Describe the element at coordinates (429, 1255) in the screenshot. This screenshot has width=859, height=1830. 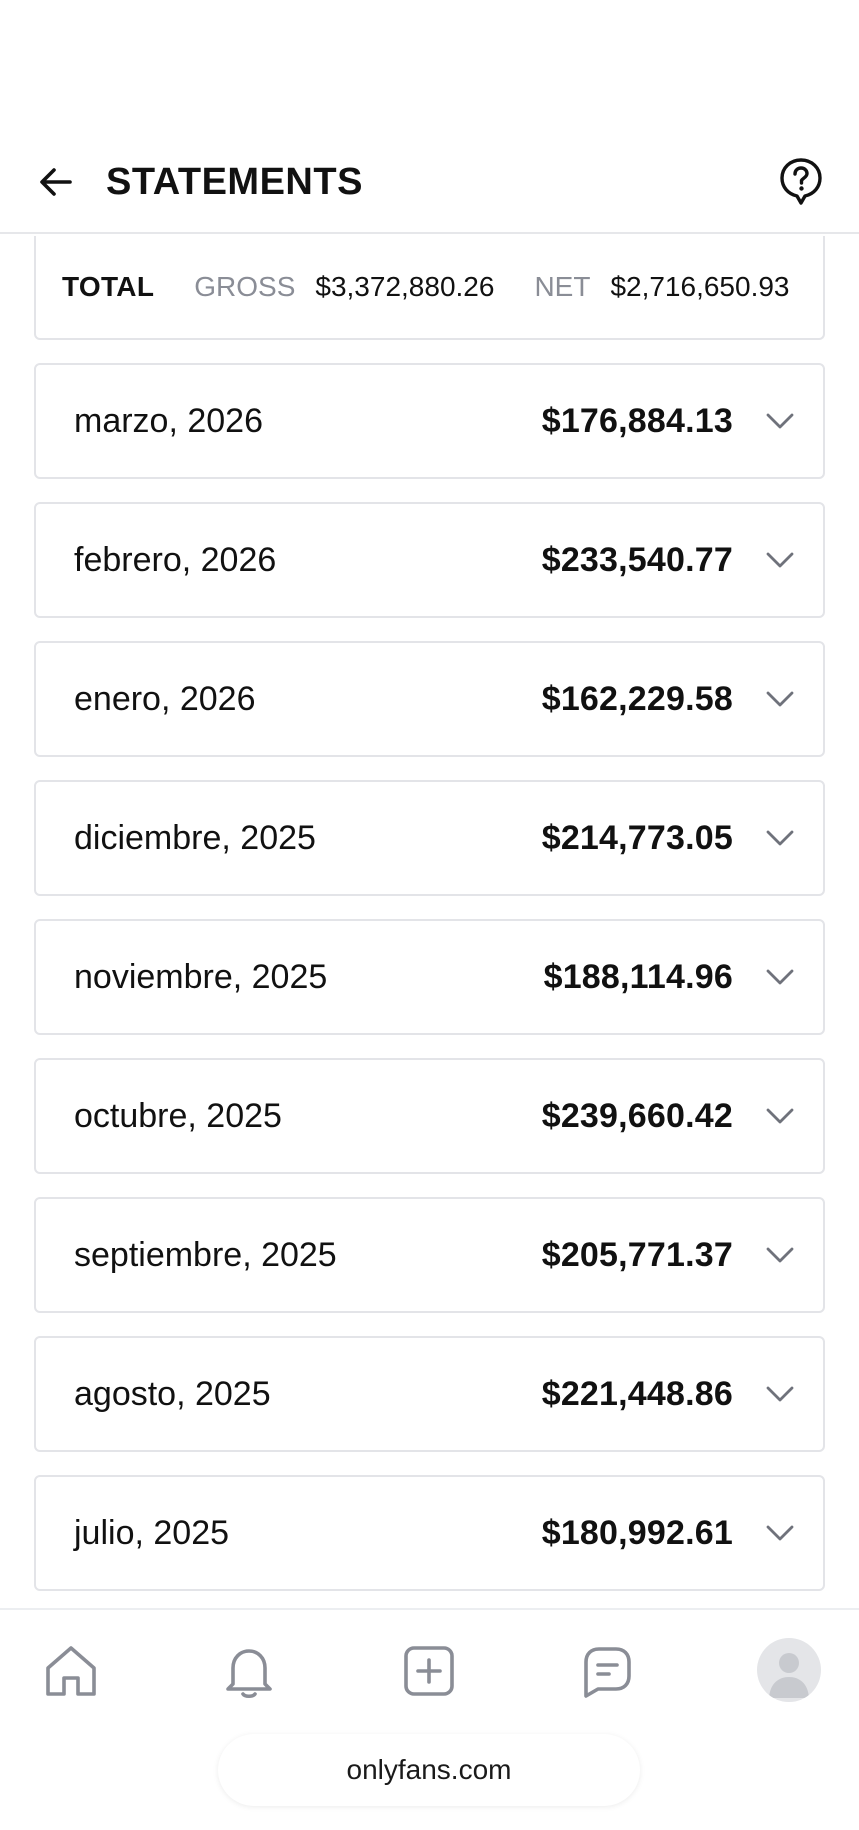
I see `statement-row: septiembre, 2025 $205,771.37` at that location.